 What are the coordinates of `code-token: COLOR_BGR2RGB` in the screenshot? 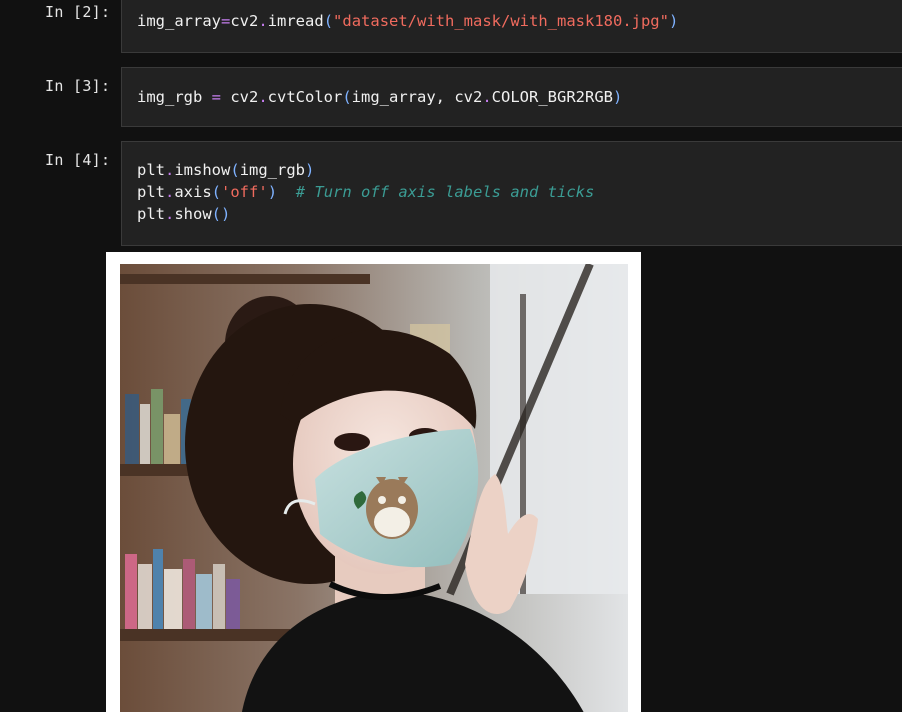 It's located at (552, 97).